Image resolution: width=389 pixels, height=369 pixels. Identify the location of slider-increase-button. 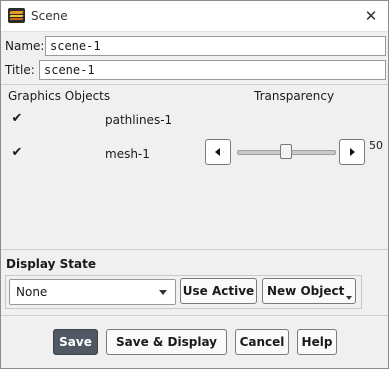
(352, 152).